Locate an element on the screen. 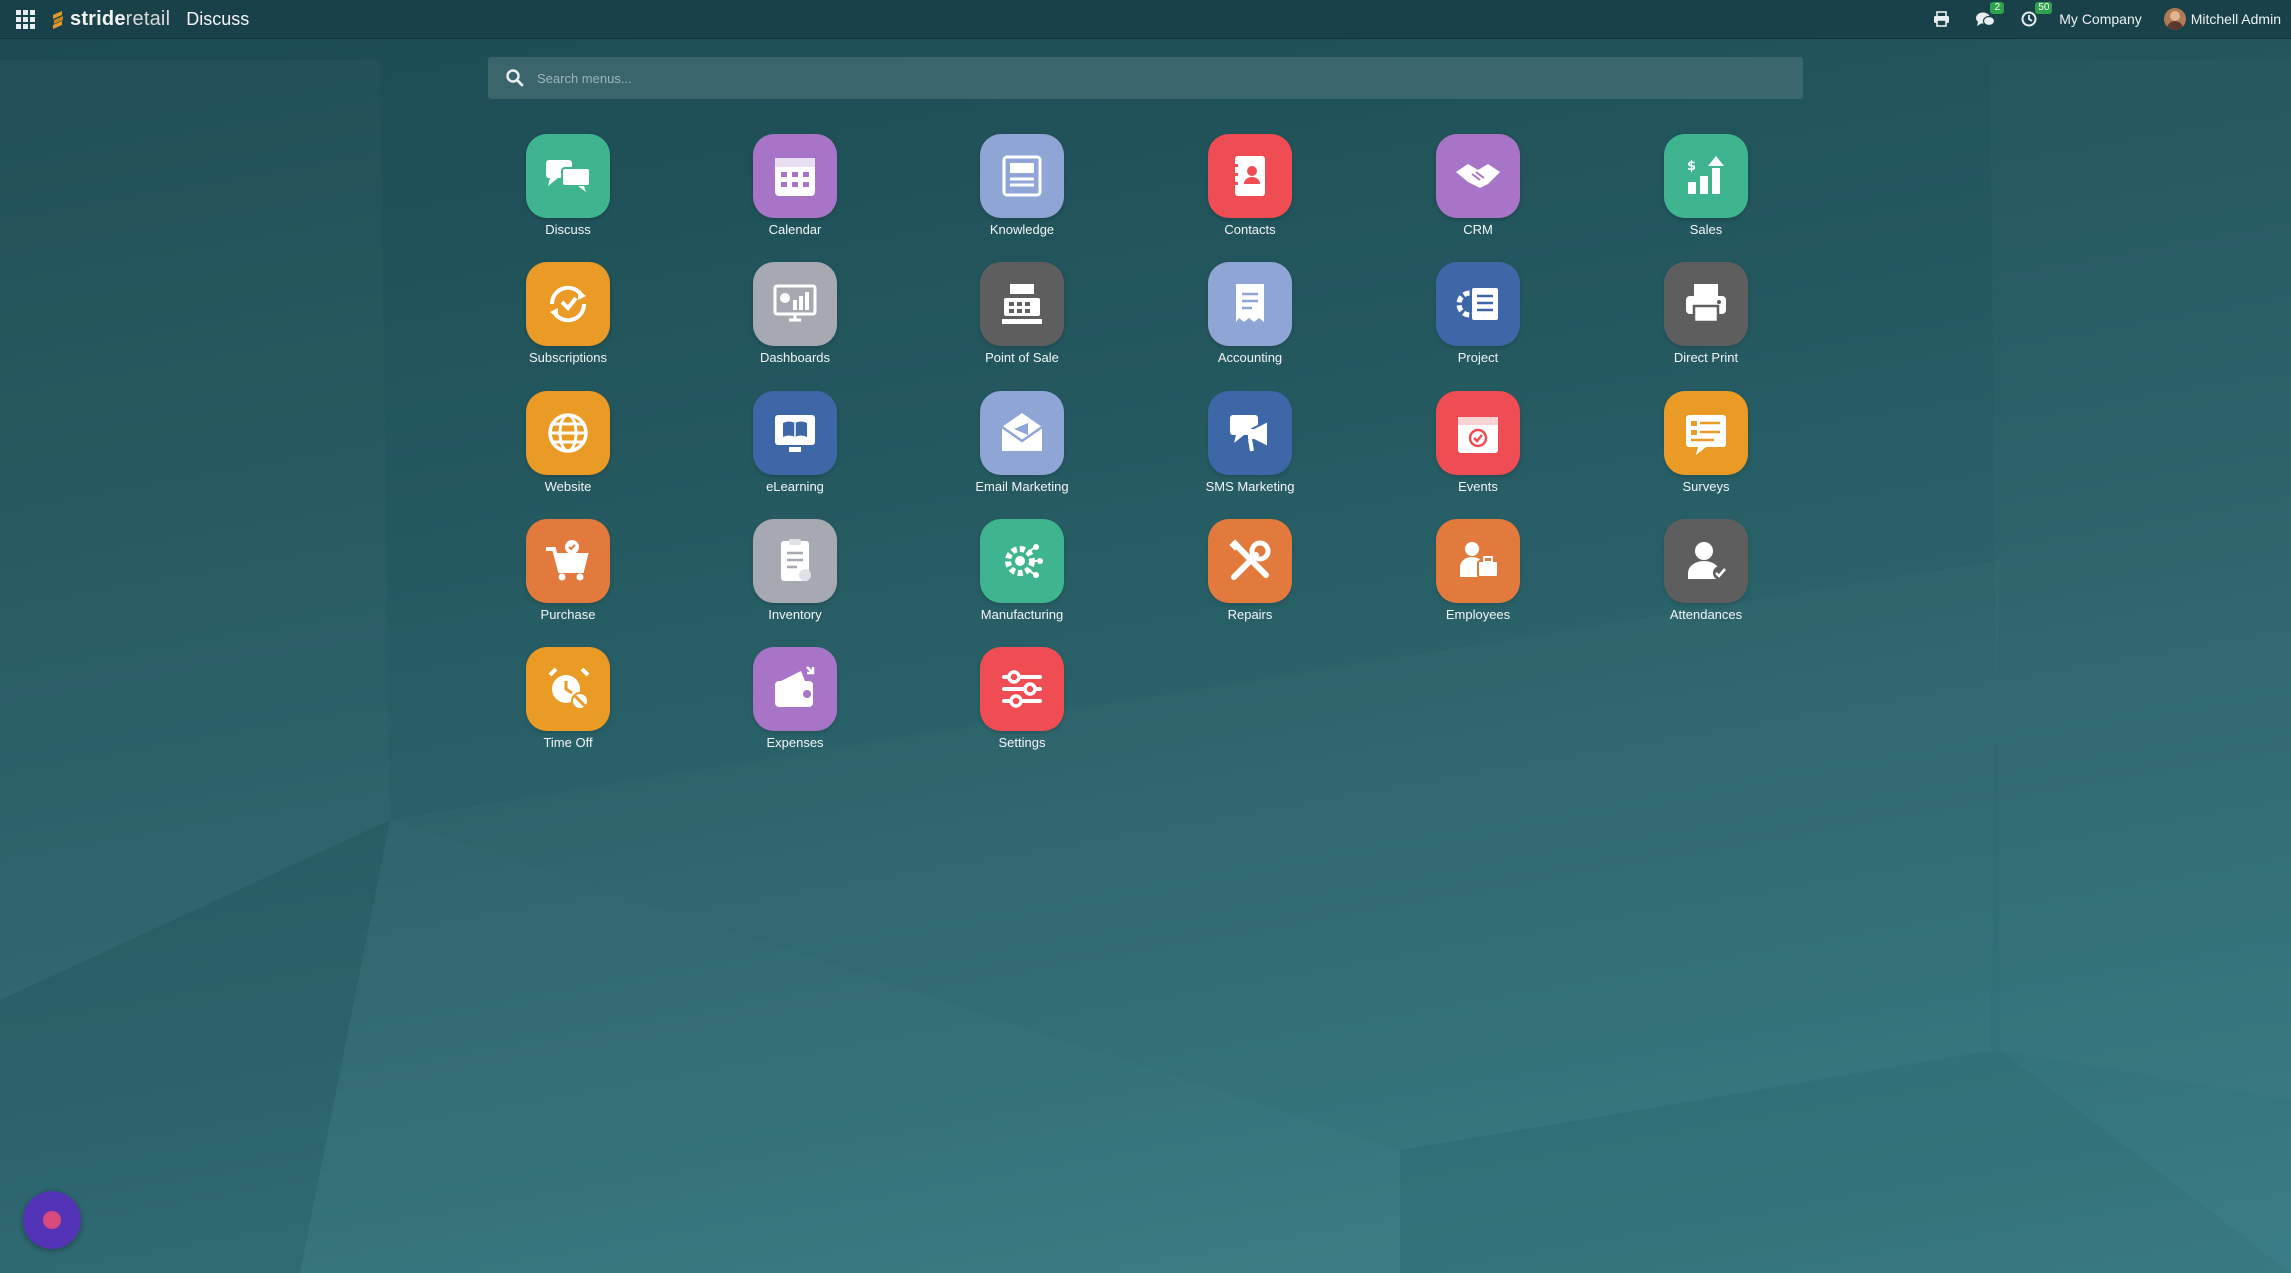  stride-logo-icon is located at coordinates (58, 20).